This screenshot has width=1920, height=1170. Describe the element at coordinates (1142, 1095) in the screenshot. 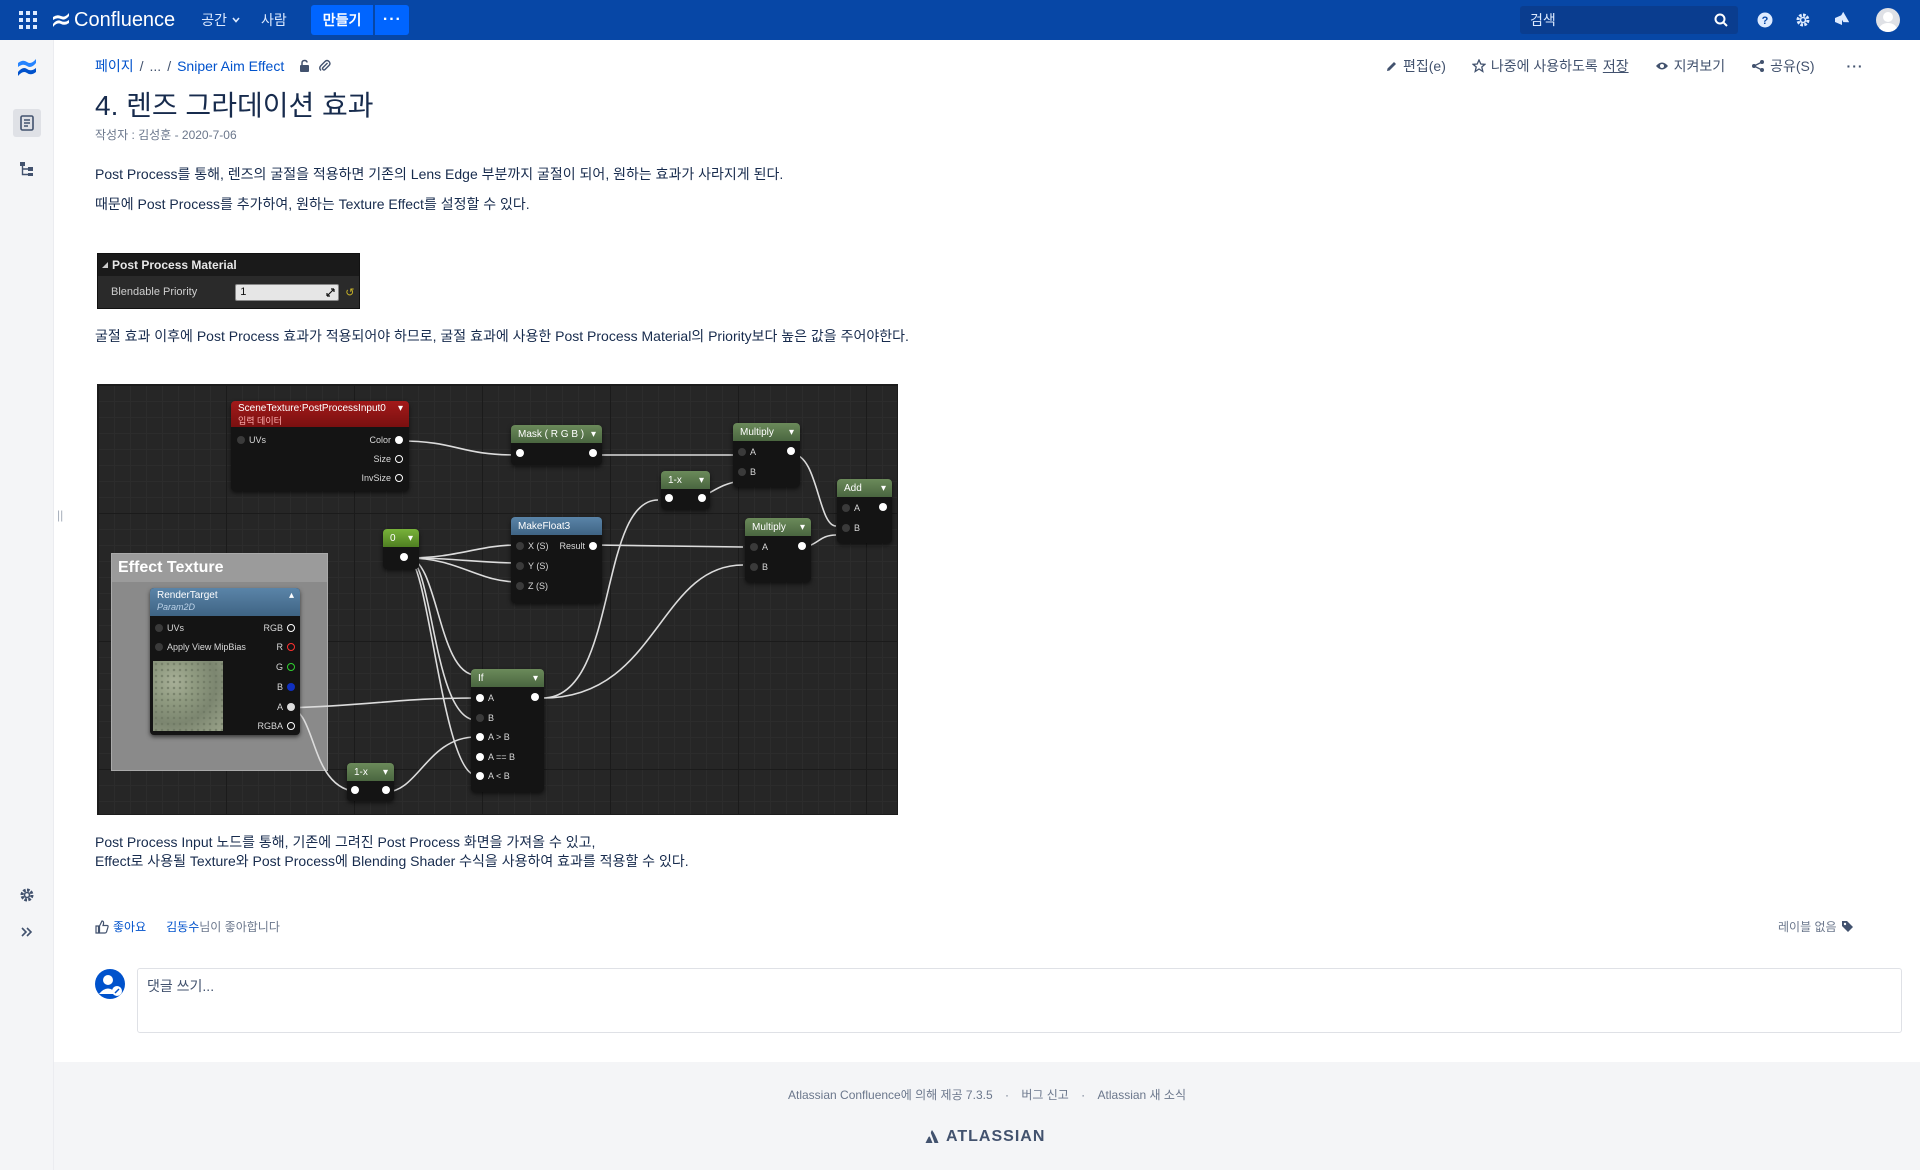

I see `footer-atlassian-news: Atlassian 새 소식` at that location.